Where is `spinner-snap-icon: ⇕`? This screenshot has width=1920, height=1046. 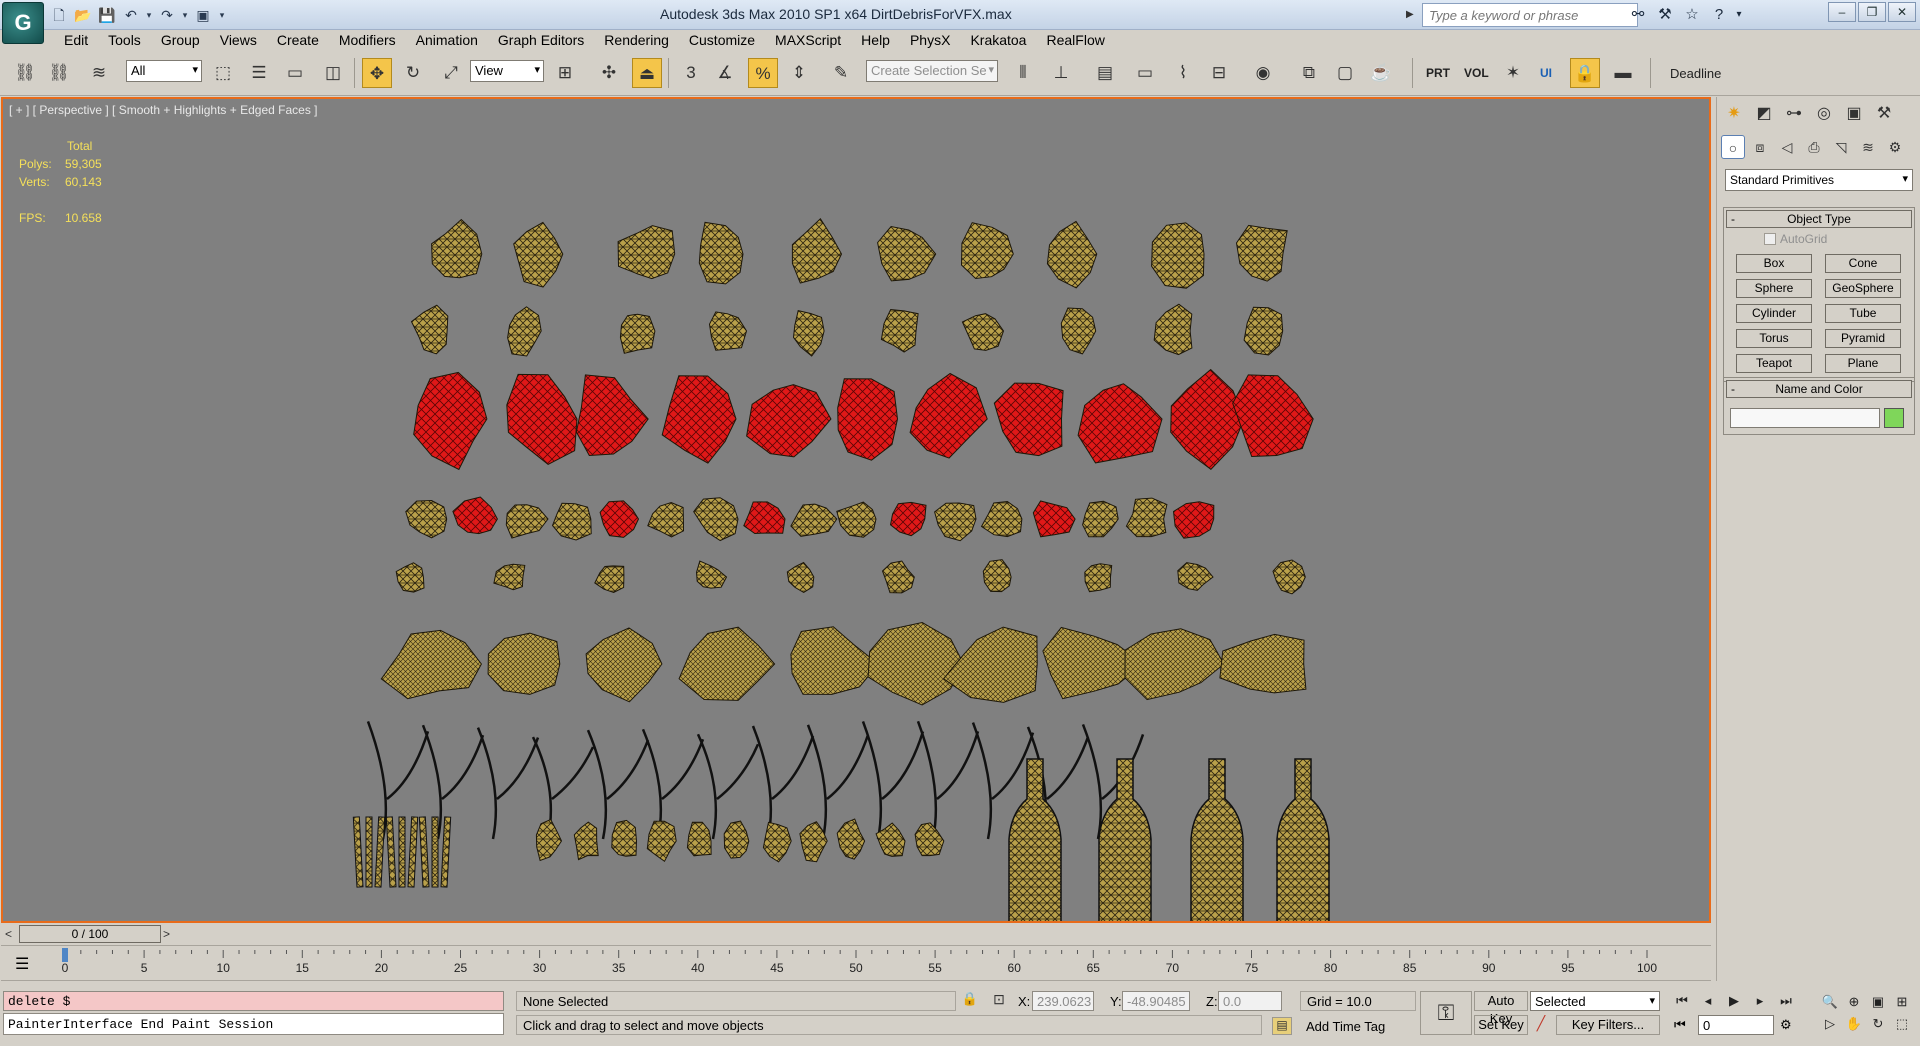
spinner-snap-icon: ⇕ is located at coordinates (799, 73).